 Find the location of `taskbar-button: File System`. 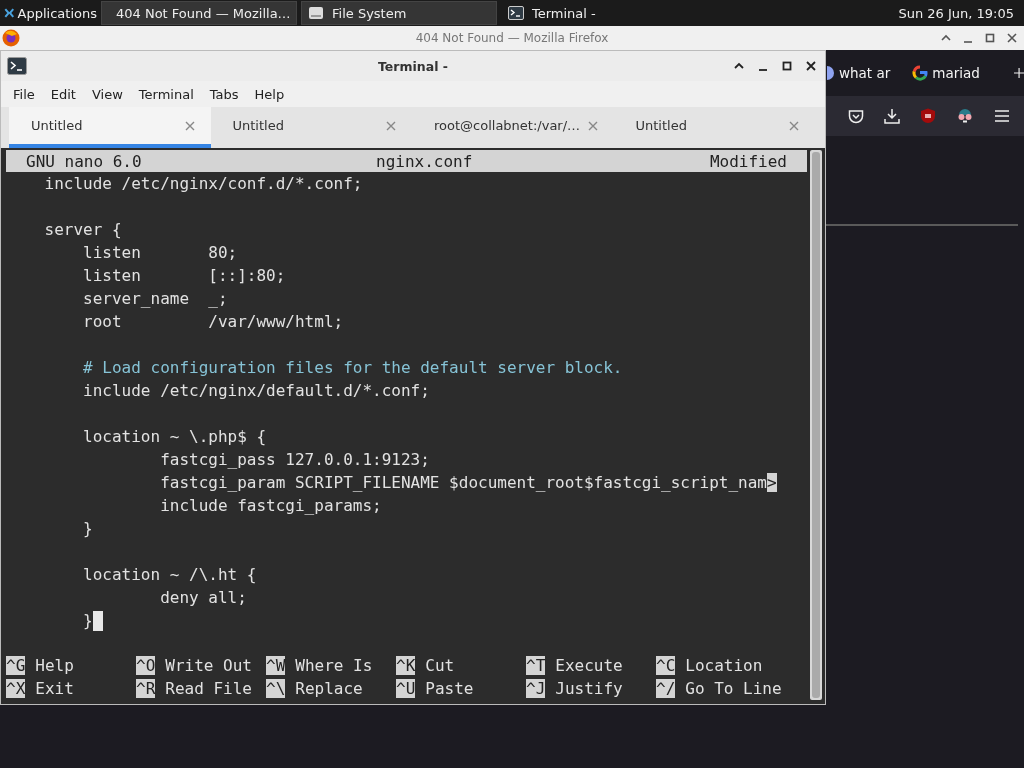

taskbar-button: File System is located at coordinates (399, 13).